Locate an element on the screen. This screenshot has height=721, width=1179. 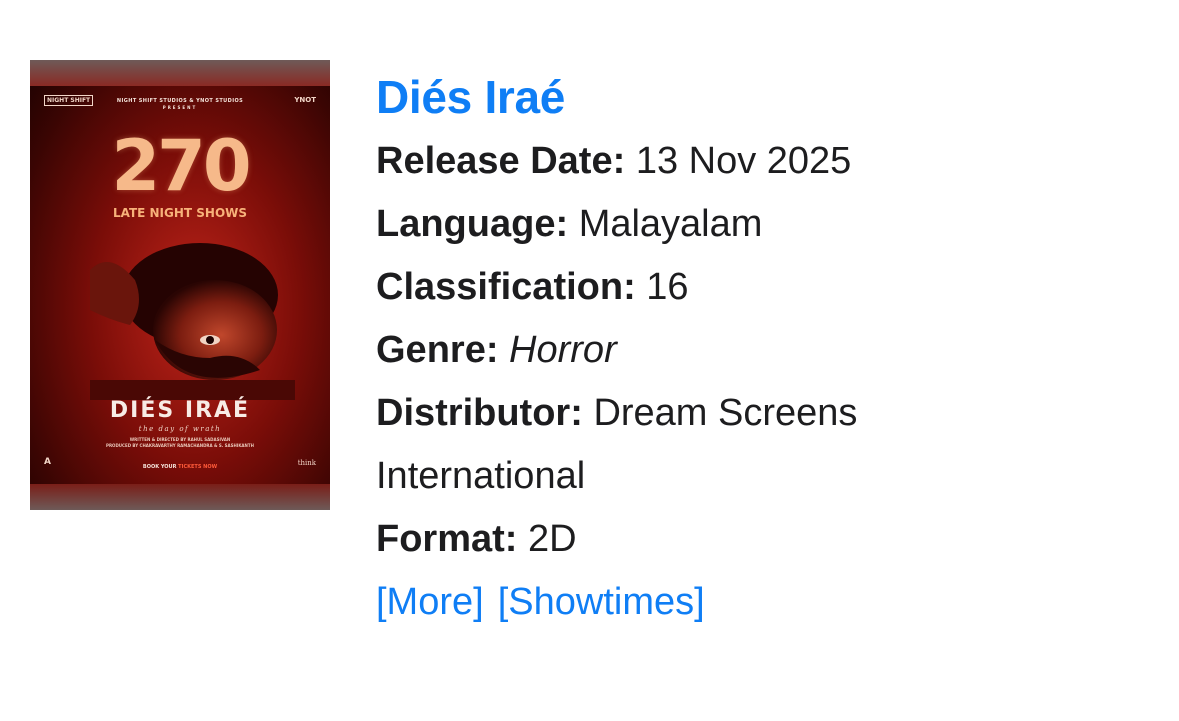
genre-value: Horror is located at coordinates (563, 350).